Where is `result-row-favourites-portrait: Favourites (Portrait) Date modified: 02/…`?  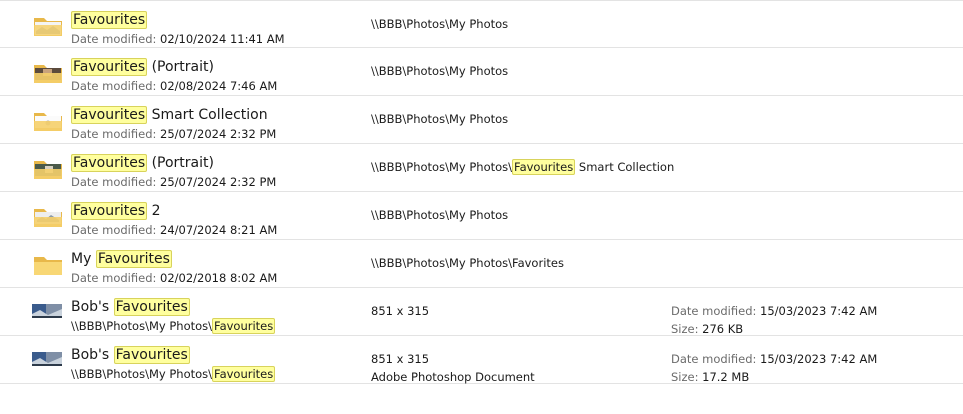 result-row-favourites-portrait: Favourites (Portrait) Date modified: 02/… is located at coordinates (481, 72).